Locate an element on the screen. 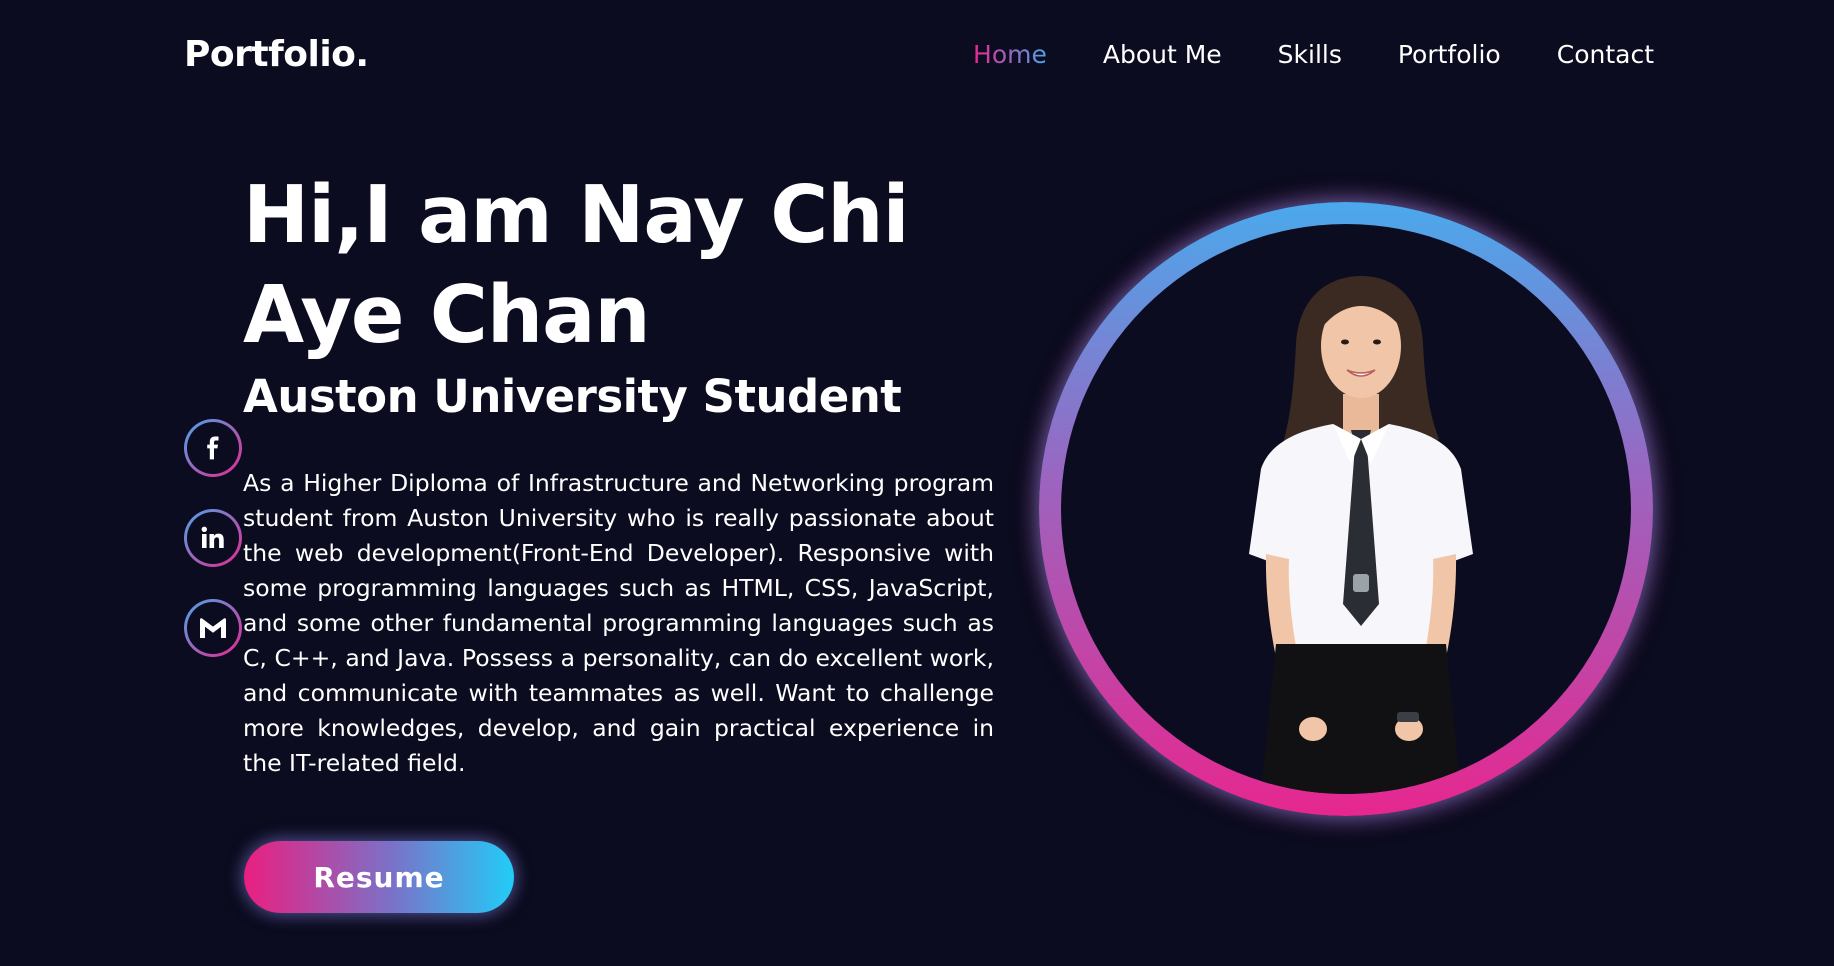 The height and width of the screenshot is (966, 1834). main-nav: Home About Me Skills Portfolio Contact is located at coordinates (1285, 54).